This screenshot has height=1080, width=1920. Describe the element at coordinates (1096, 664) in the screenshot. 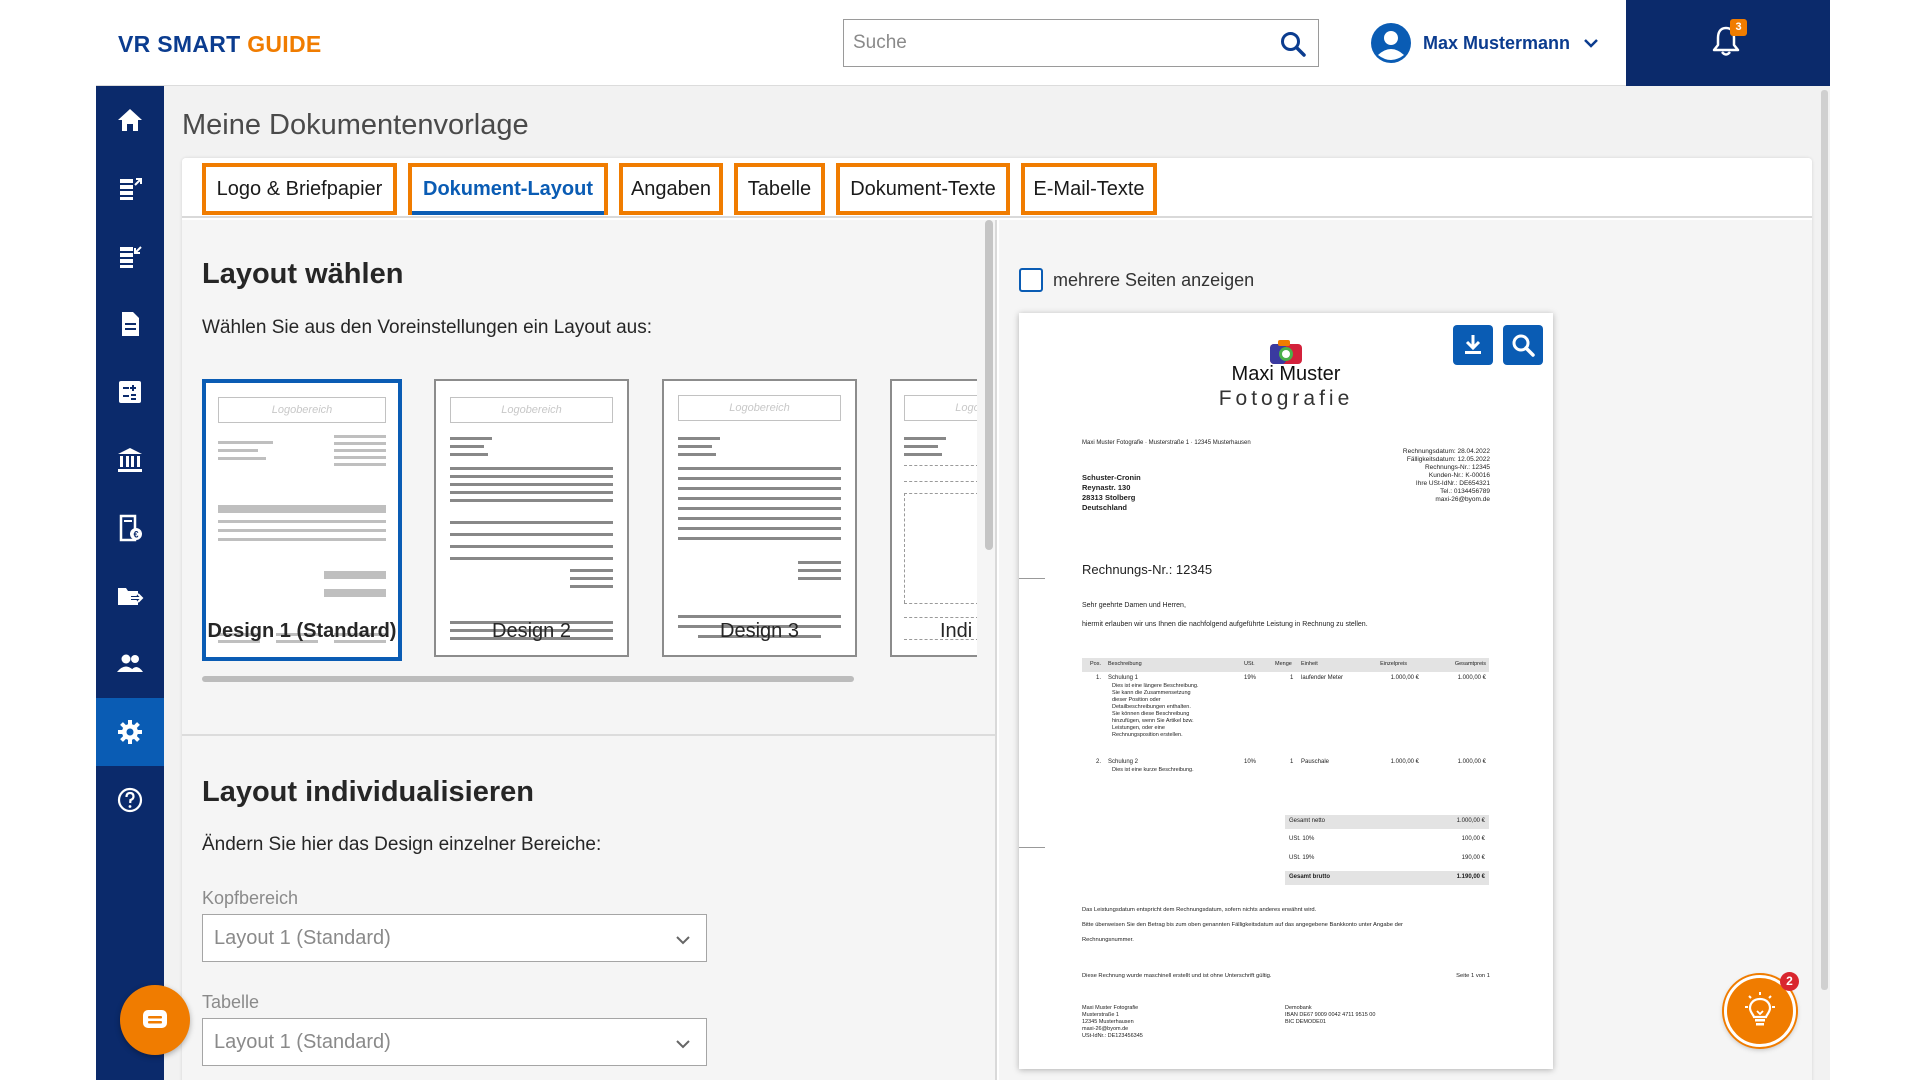

I see `th-pos: Pos.` at that location.